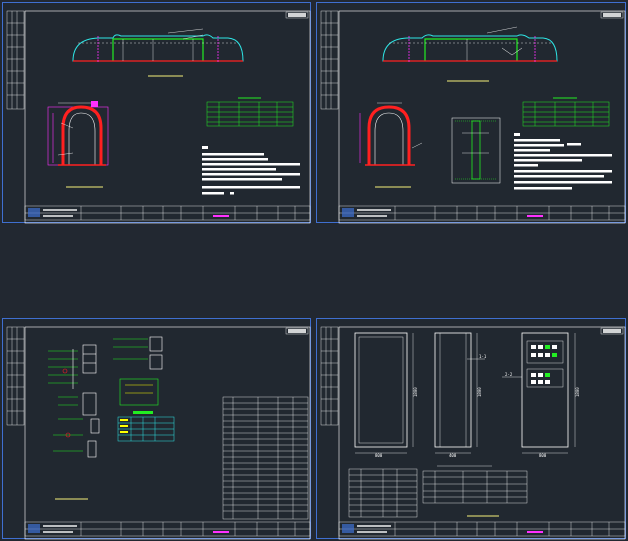  I want to click on equipment-list-table, so click(265, 458).